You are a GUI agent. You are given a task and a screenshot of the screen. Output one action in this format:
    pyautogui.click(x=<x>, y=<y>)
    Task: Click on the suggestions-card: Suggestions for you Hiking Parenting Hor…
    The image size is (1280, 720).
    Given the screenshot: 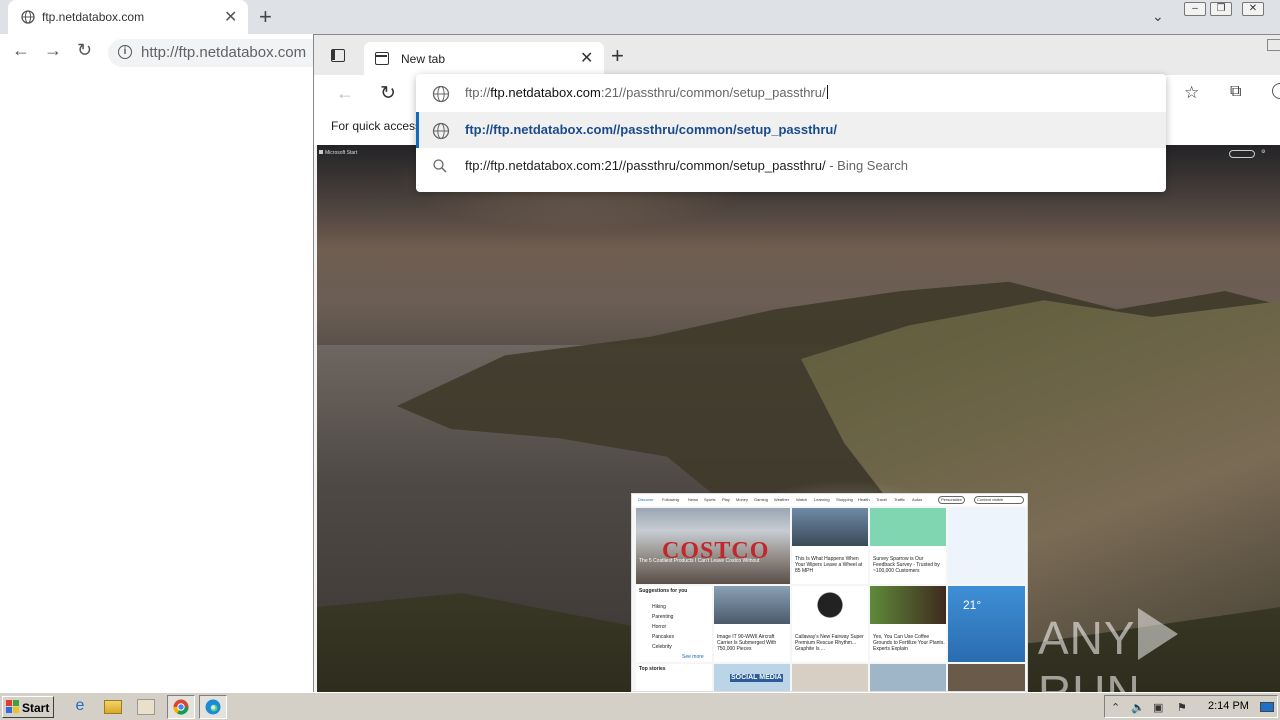 What is the action you would take?
    pyautogui.click(x=674, y=624)
    